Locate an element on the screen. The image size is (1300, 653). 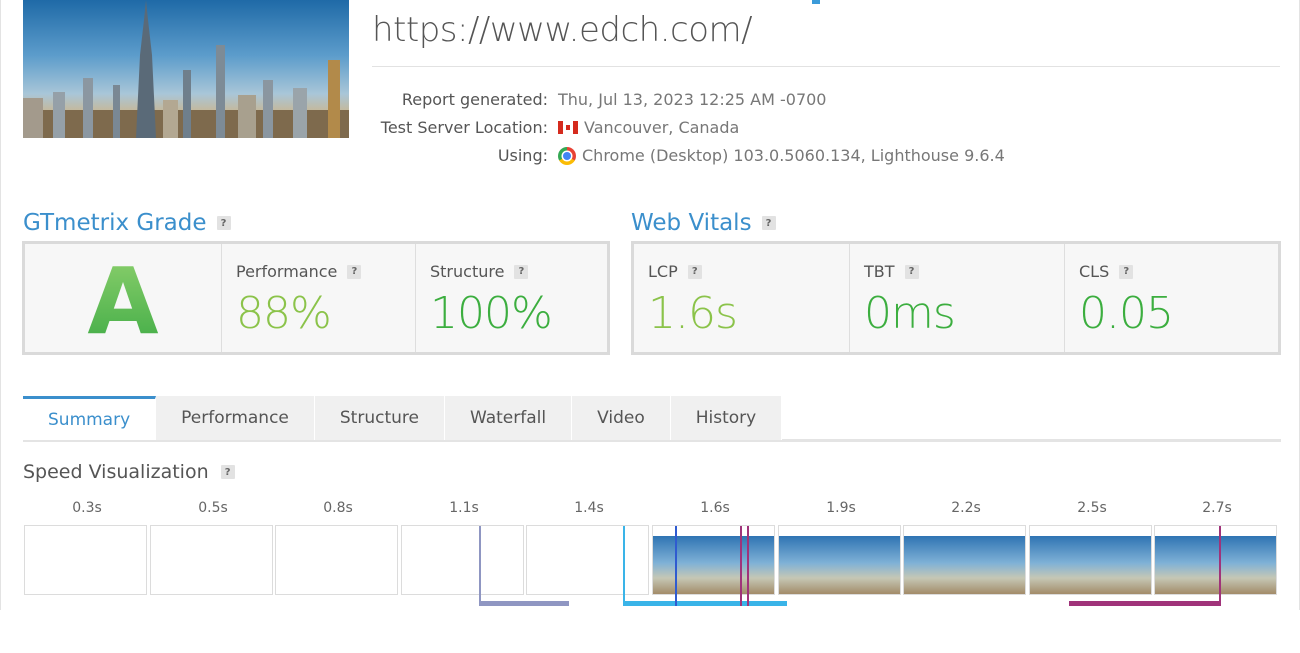
frame-time: 0.8s is located at coordinates (338, 508).